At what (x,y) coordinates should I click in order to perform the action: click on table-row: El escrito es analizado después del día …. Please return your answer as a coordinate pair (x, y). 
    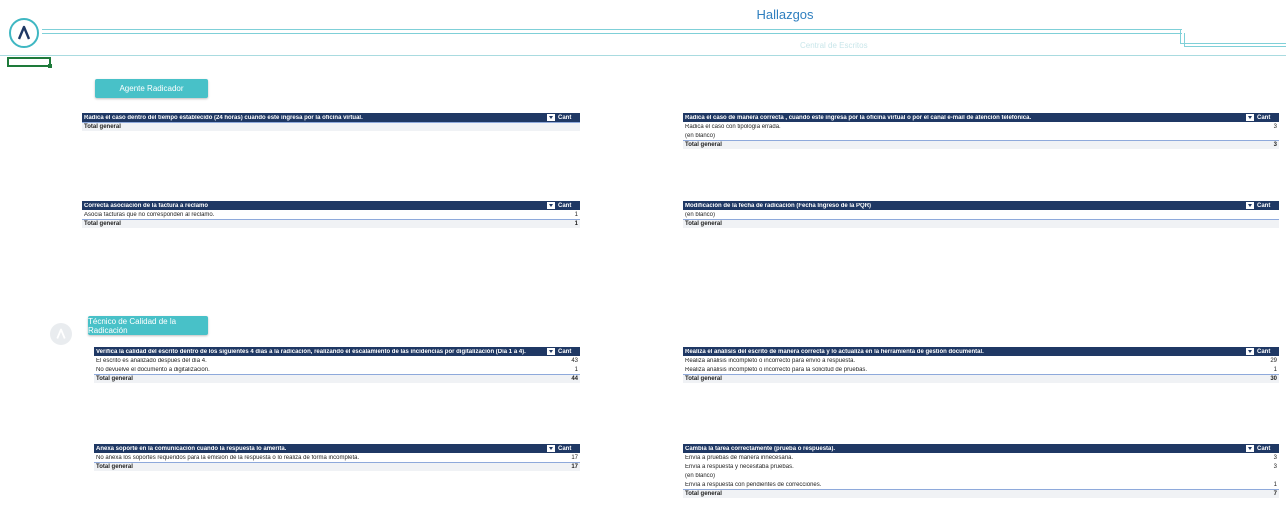
    Looking at the image, I should click on (337, 360).